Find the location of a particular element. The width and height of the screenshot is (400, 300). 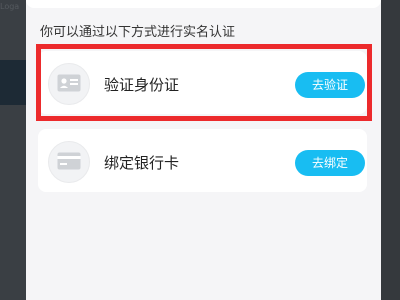

background-panel-right is located at coordinates (390, 150).